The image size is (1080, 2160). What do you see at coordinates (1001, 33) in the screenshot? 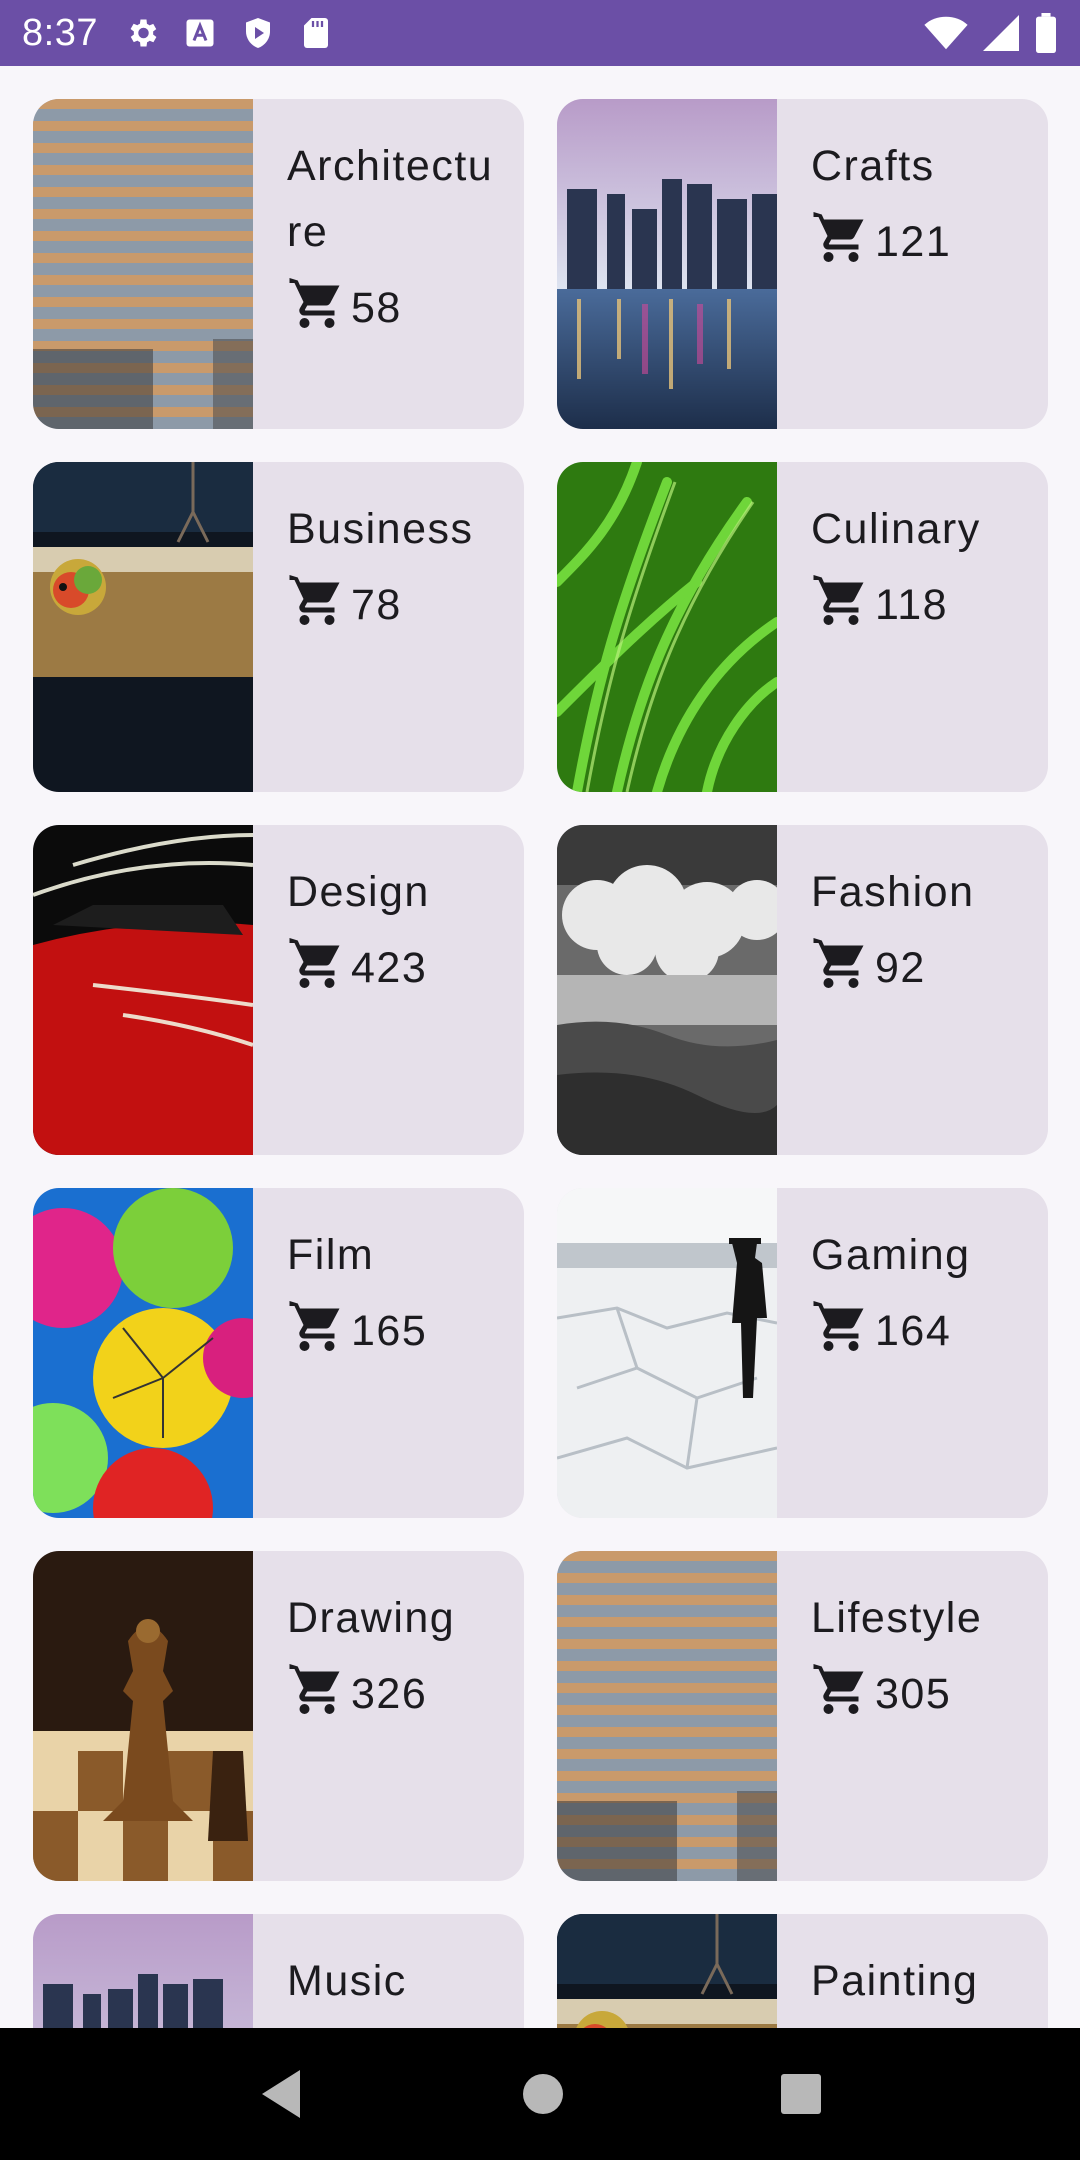
I see `signal-icon` at bounding box center [1001, 33].